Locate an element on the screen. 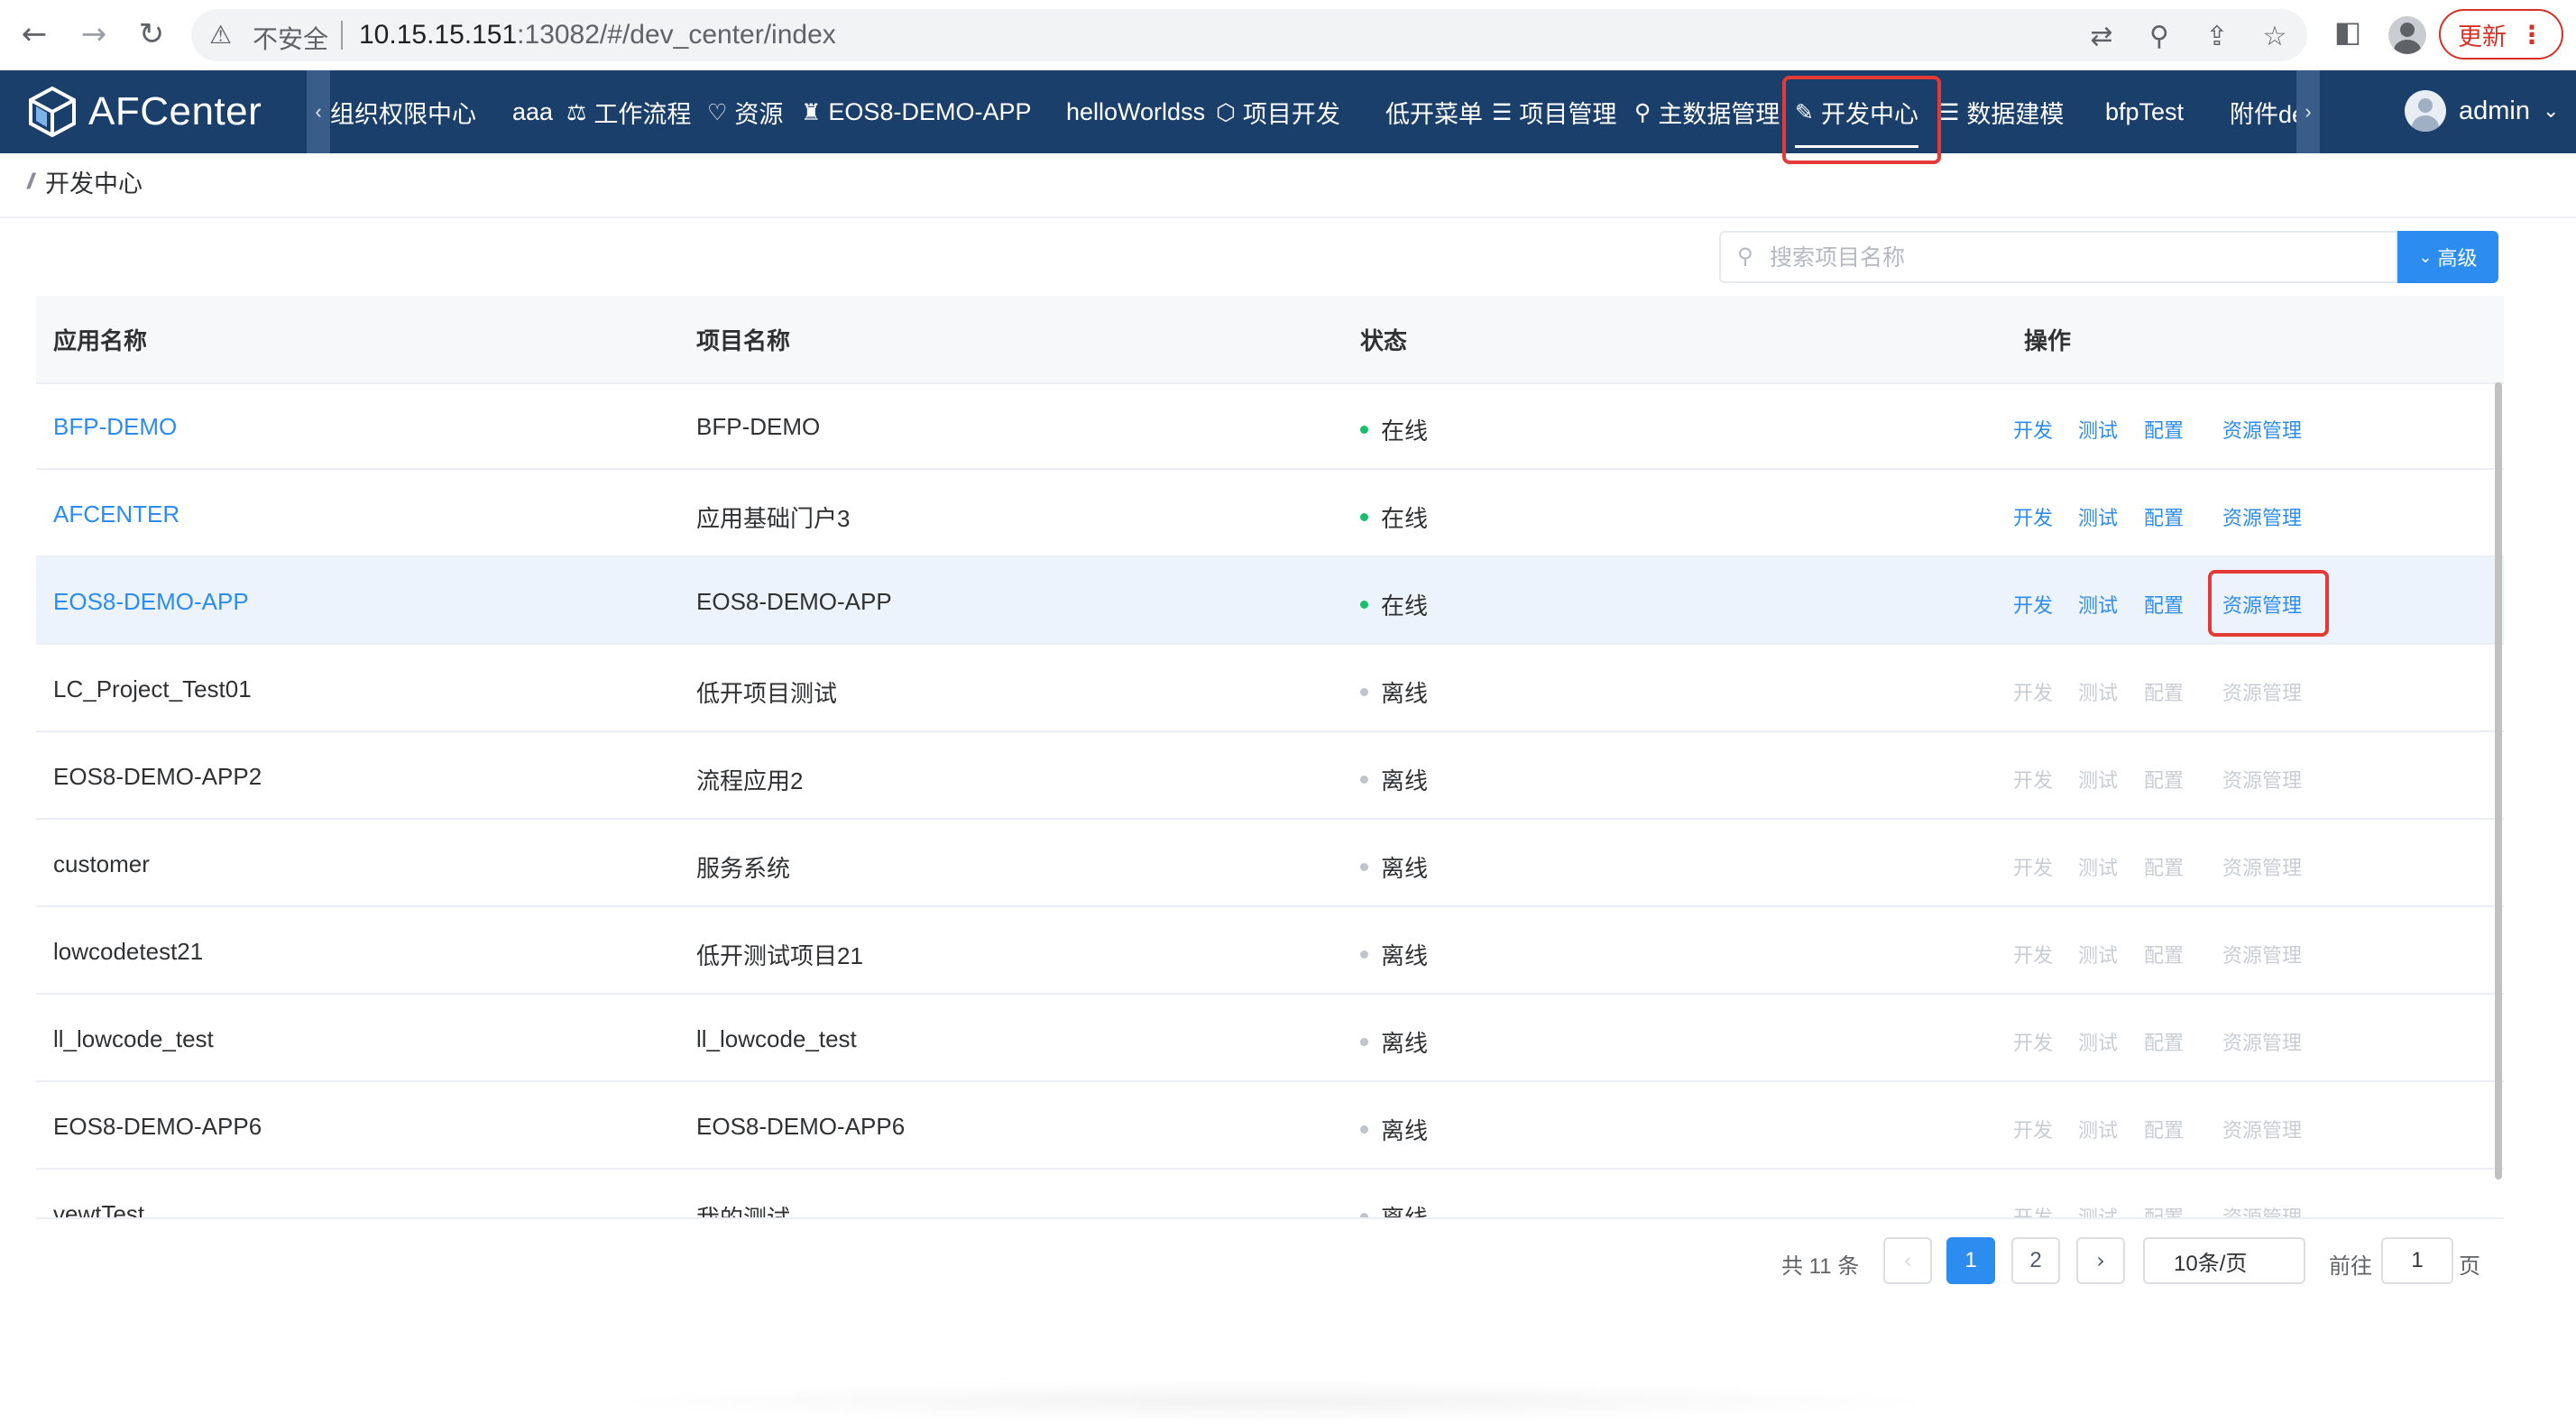 The width and height of the screenshot is (2576, 1423). side-panel-icon: ◧ is located at coordinates (2348, 35).